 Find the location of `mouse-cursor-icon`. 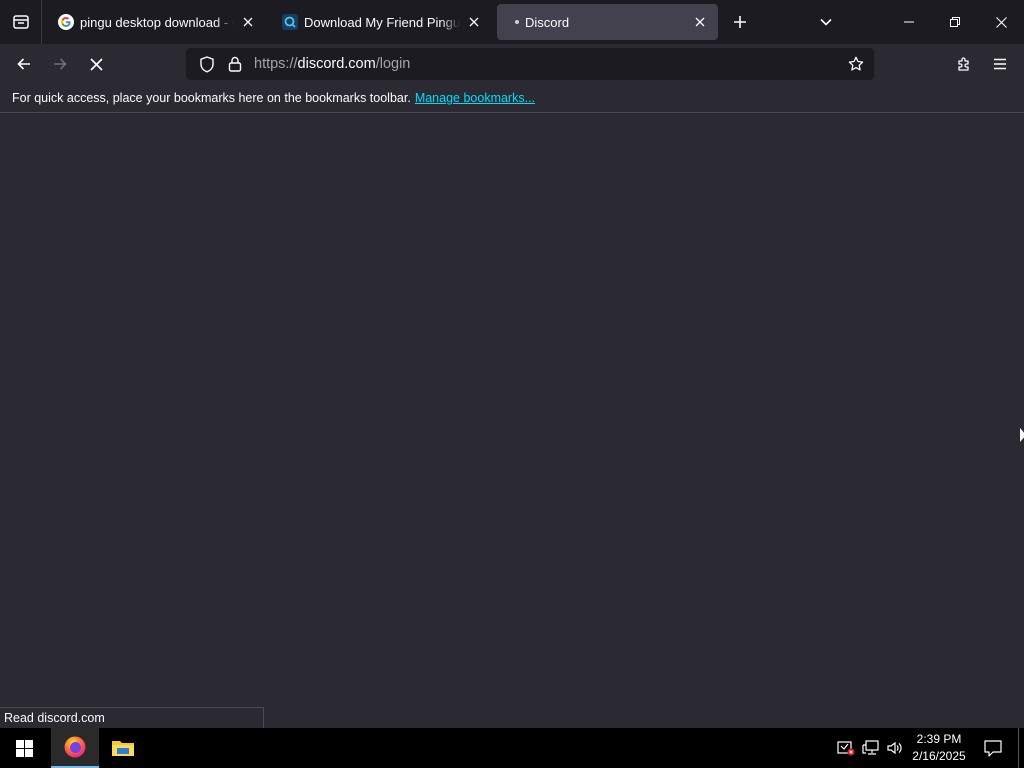

mouse-cursor-icon is located at coordinates (1022, 435).